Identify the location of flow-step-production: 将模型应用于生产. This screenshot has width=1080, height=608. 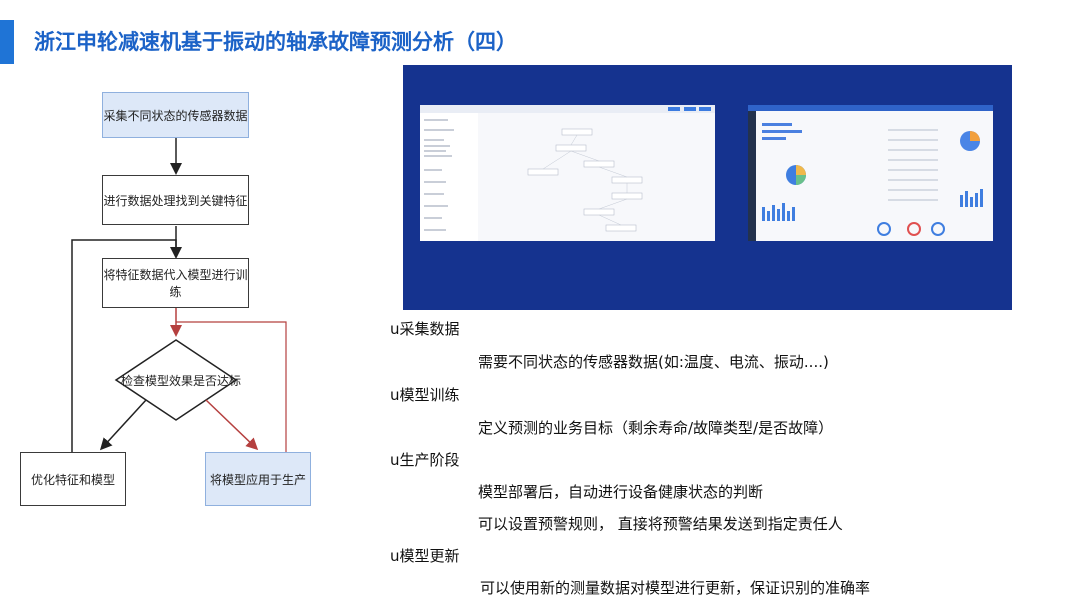
(258, 479).